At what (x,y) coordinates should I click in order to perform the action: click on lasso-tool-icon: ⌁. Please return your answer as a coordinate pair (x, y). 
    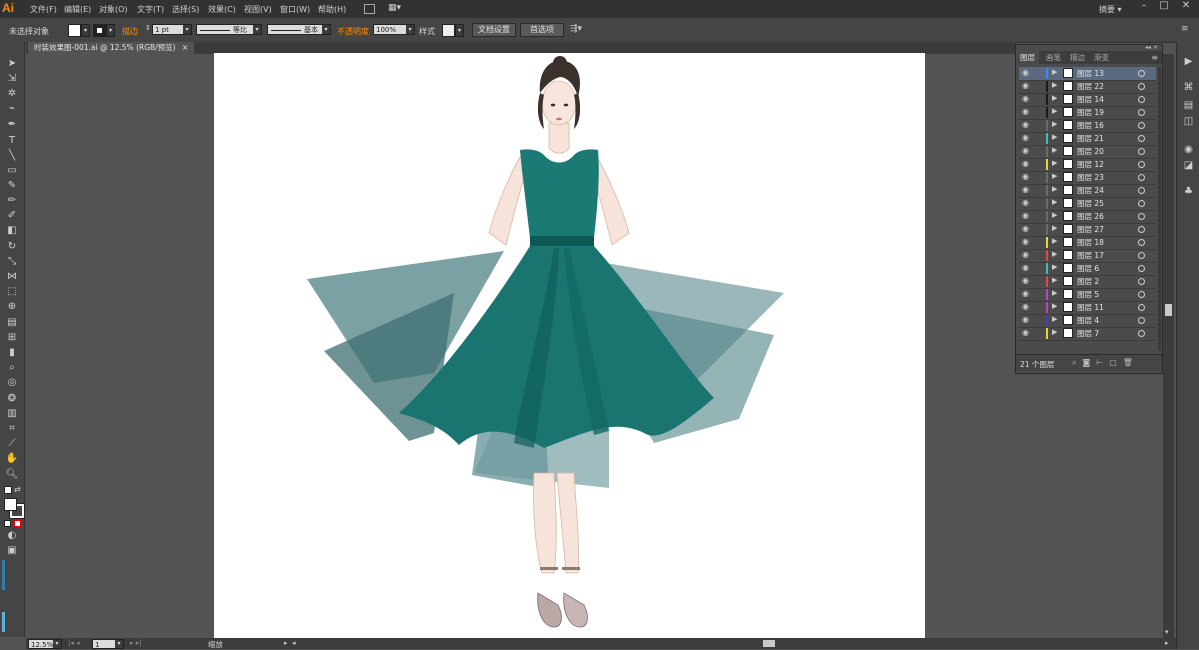
    Looking at the image, I should click on (12, 109).